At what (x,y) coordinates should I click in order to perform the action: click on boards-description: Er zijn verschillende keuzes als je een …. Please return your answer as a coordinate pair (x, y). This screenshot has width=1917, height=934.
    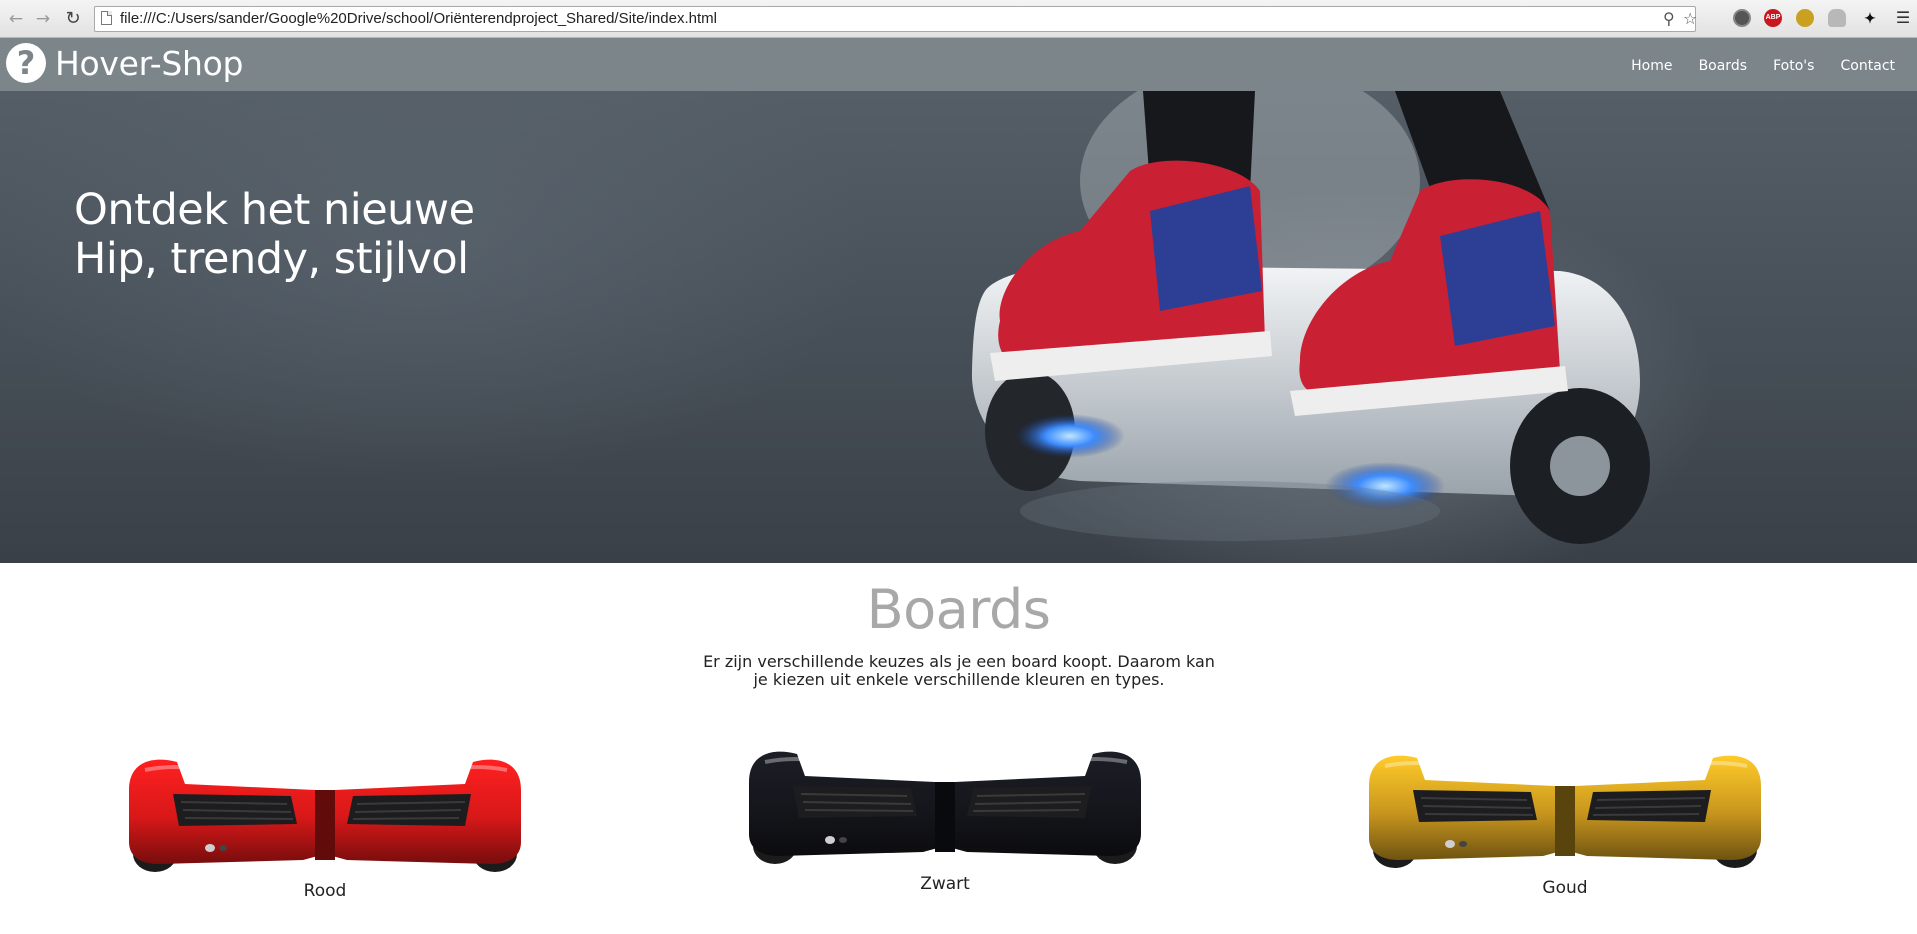
    Looking at the image, I should click on (959, 670).